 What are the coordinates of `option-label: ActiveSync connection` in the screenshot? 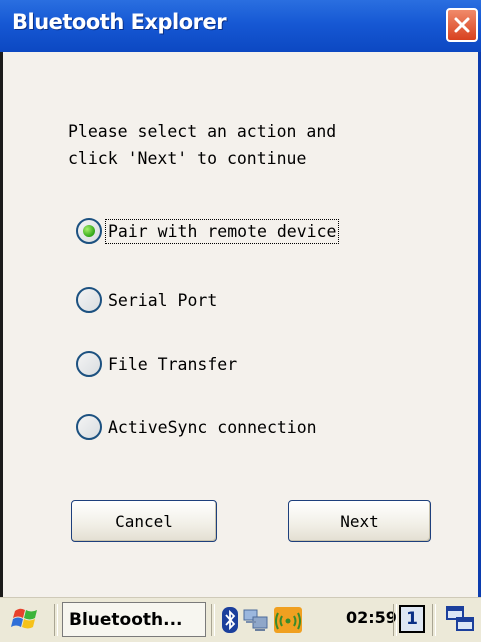 It's located at (212, 427).